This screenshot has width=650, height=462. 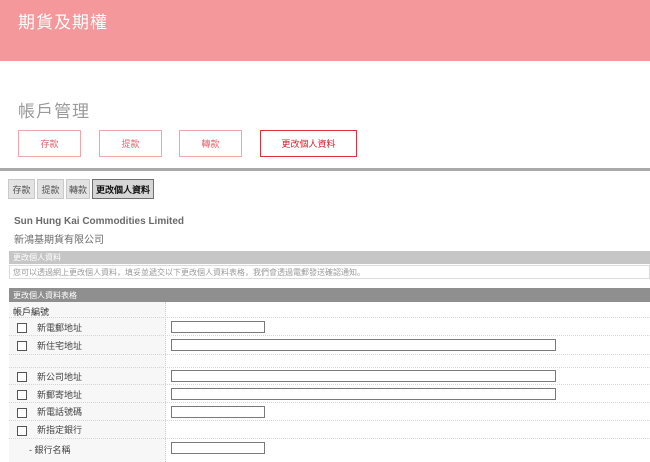 I want to click on office-address-field, so click(x=363, y=376).